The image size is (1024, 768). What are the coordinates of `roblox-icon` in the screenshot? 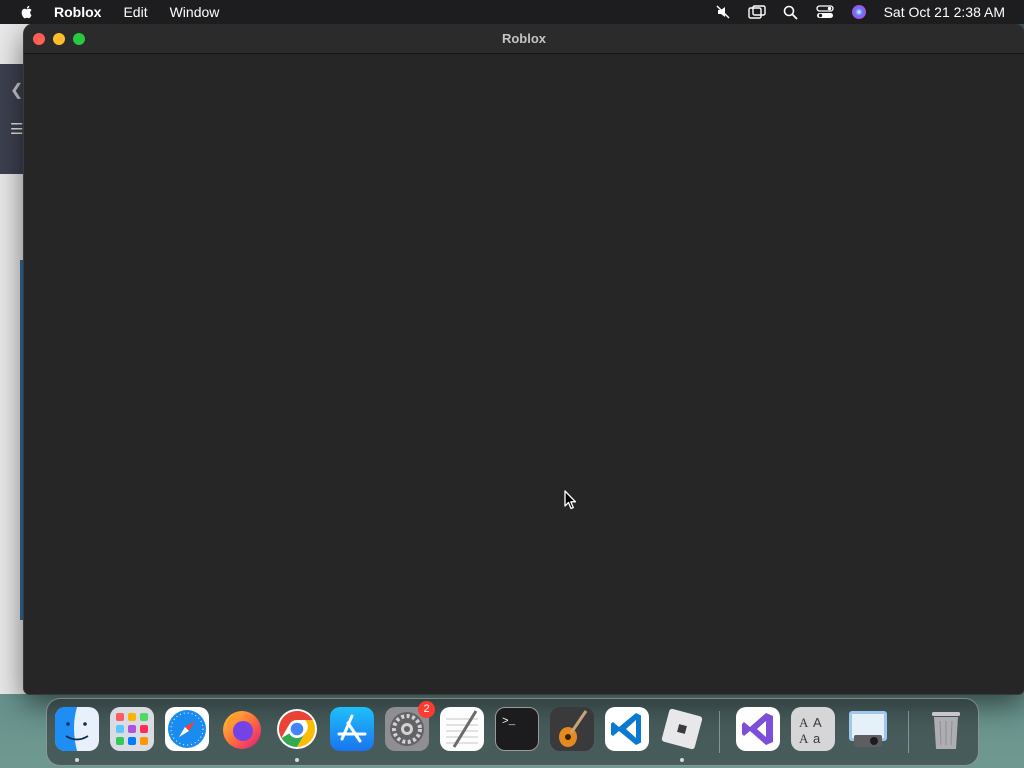 It's located at (682, 729).